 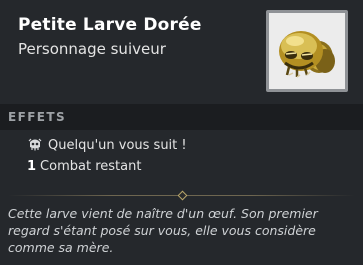 I want to click on effect-row-combat: 1 Combat restant, so click(x=84, y=168).